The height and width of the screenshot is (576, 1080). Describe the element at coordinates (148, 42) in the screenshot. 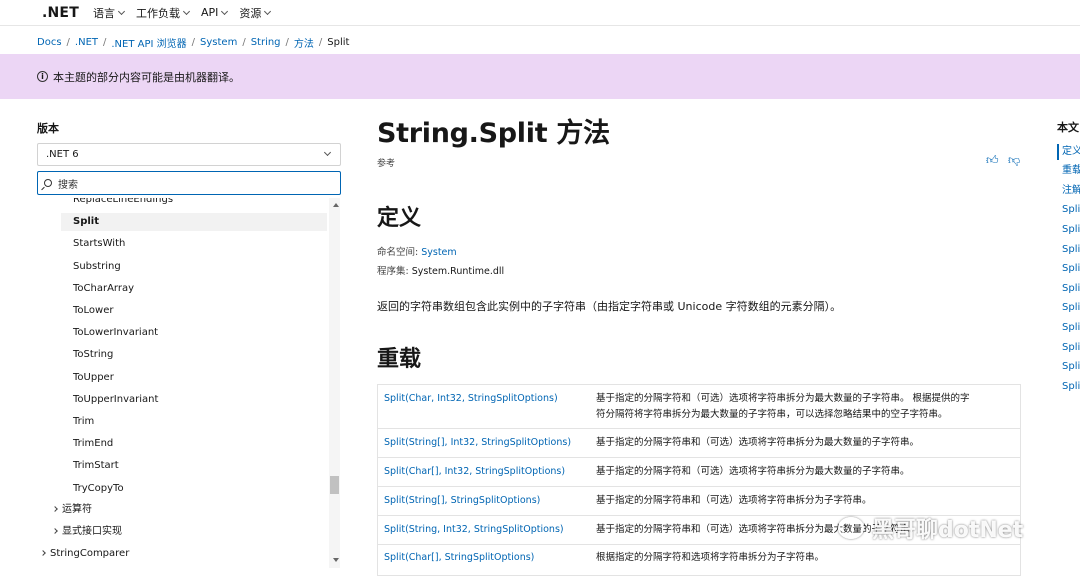

I see `breadcrumb-api-browser: .NET API 浏览器` at that location.